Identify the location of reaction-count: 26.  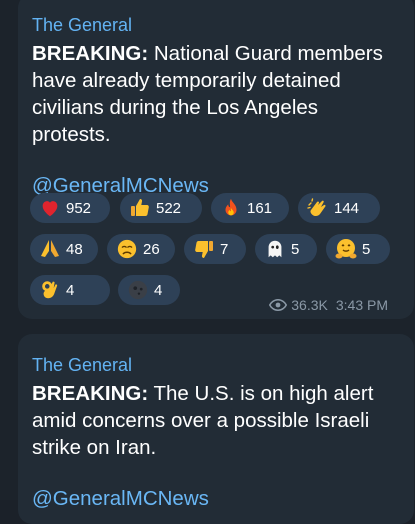
(151, 249).